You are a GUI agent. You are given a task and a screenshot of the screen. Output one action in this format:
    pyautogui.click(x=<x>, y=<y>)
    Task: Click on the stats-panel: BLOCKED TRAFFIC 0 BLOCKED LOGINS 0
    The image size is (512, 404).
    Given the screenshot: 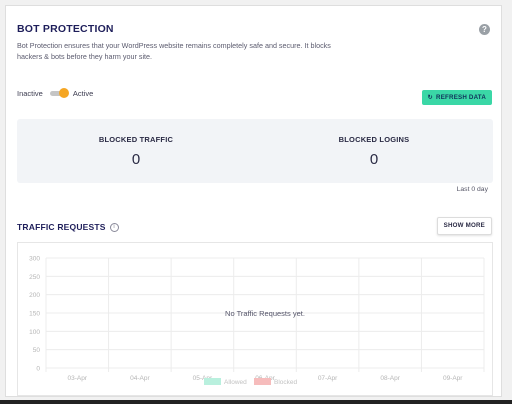 What is the action you would take?
    pyautogui.click(x=255, y=151)
    